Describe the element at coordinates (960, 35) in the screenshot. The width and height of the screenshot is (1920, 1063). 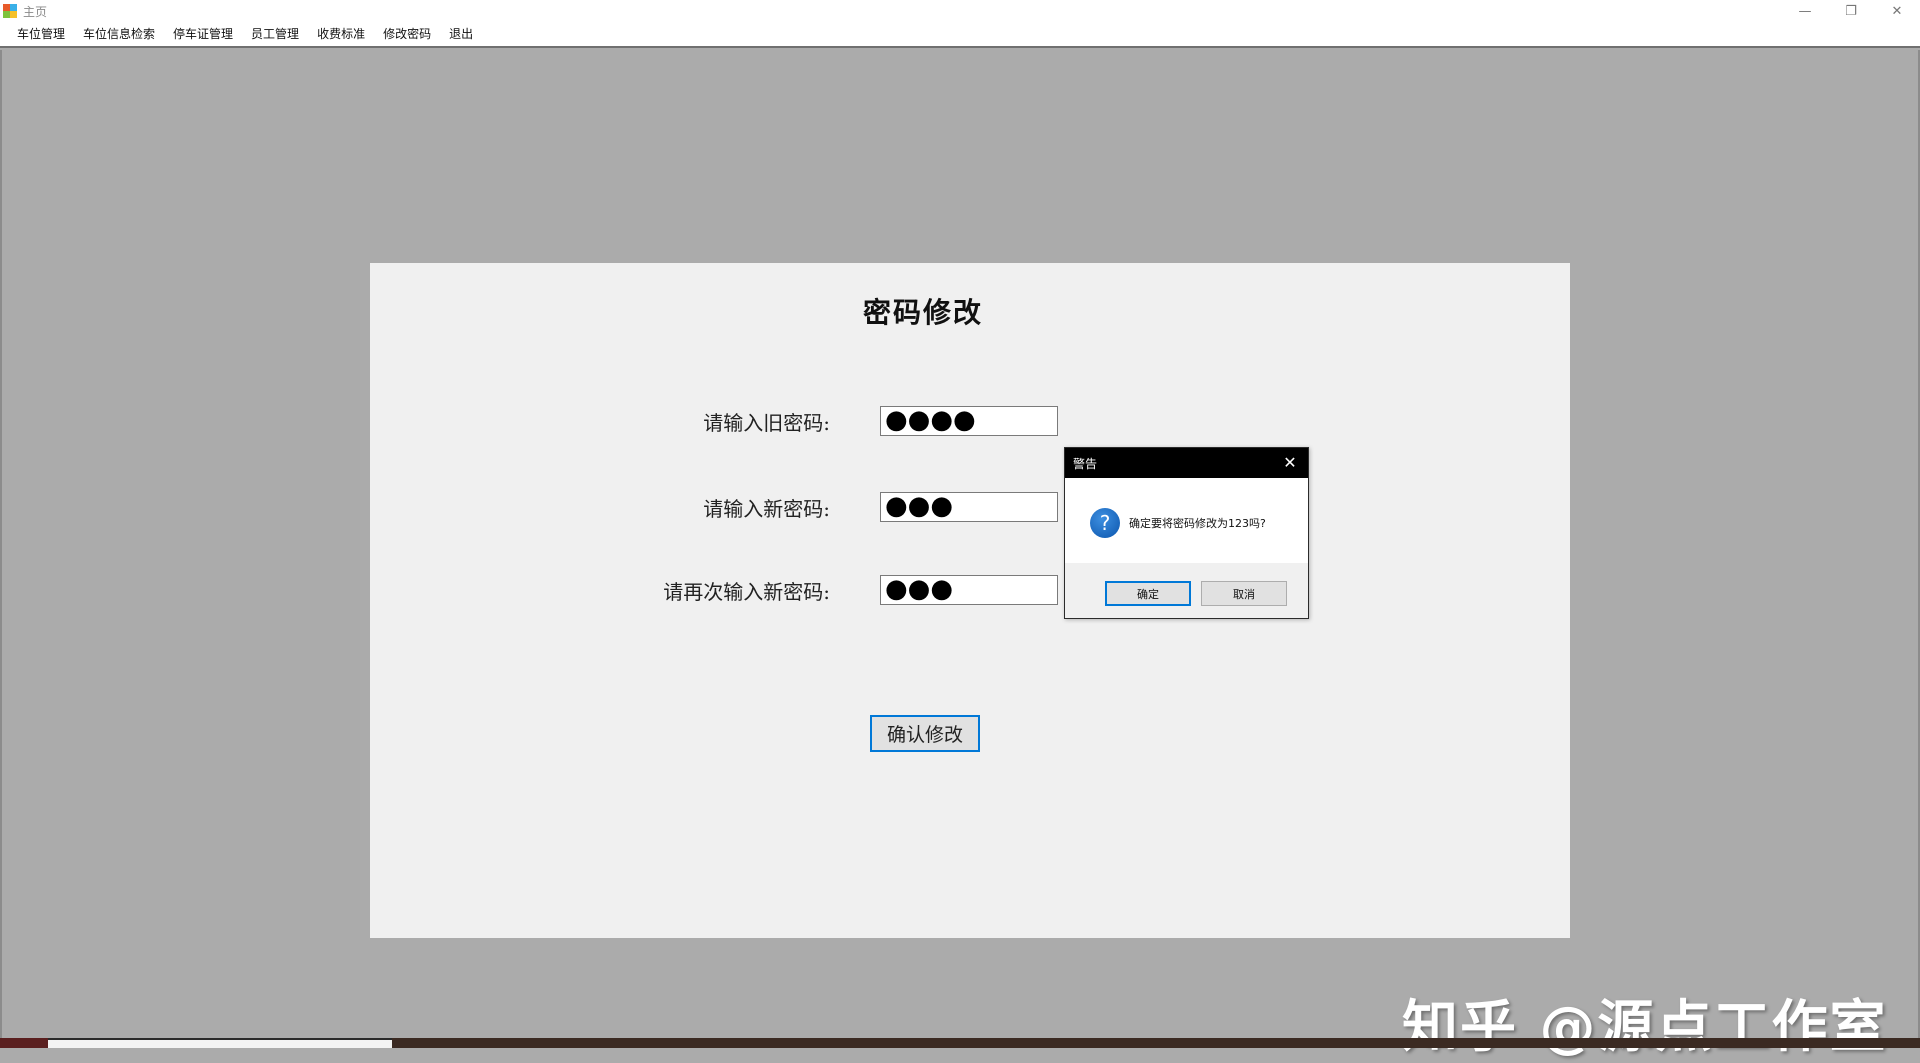
I see `menu-bar: 车位管理 车位信息检索 停车证管理 员工管理 收费标准 修改密码 退出` at that location.